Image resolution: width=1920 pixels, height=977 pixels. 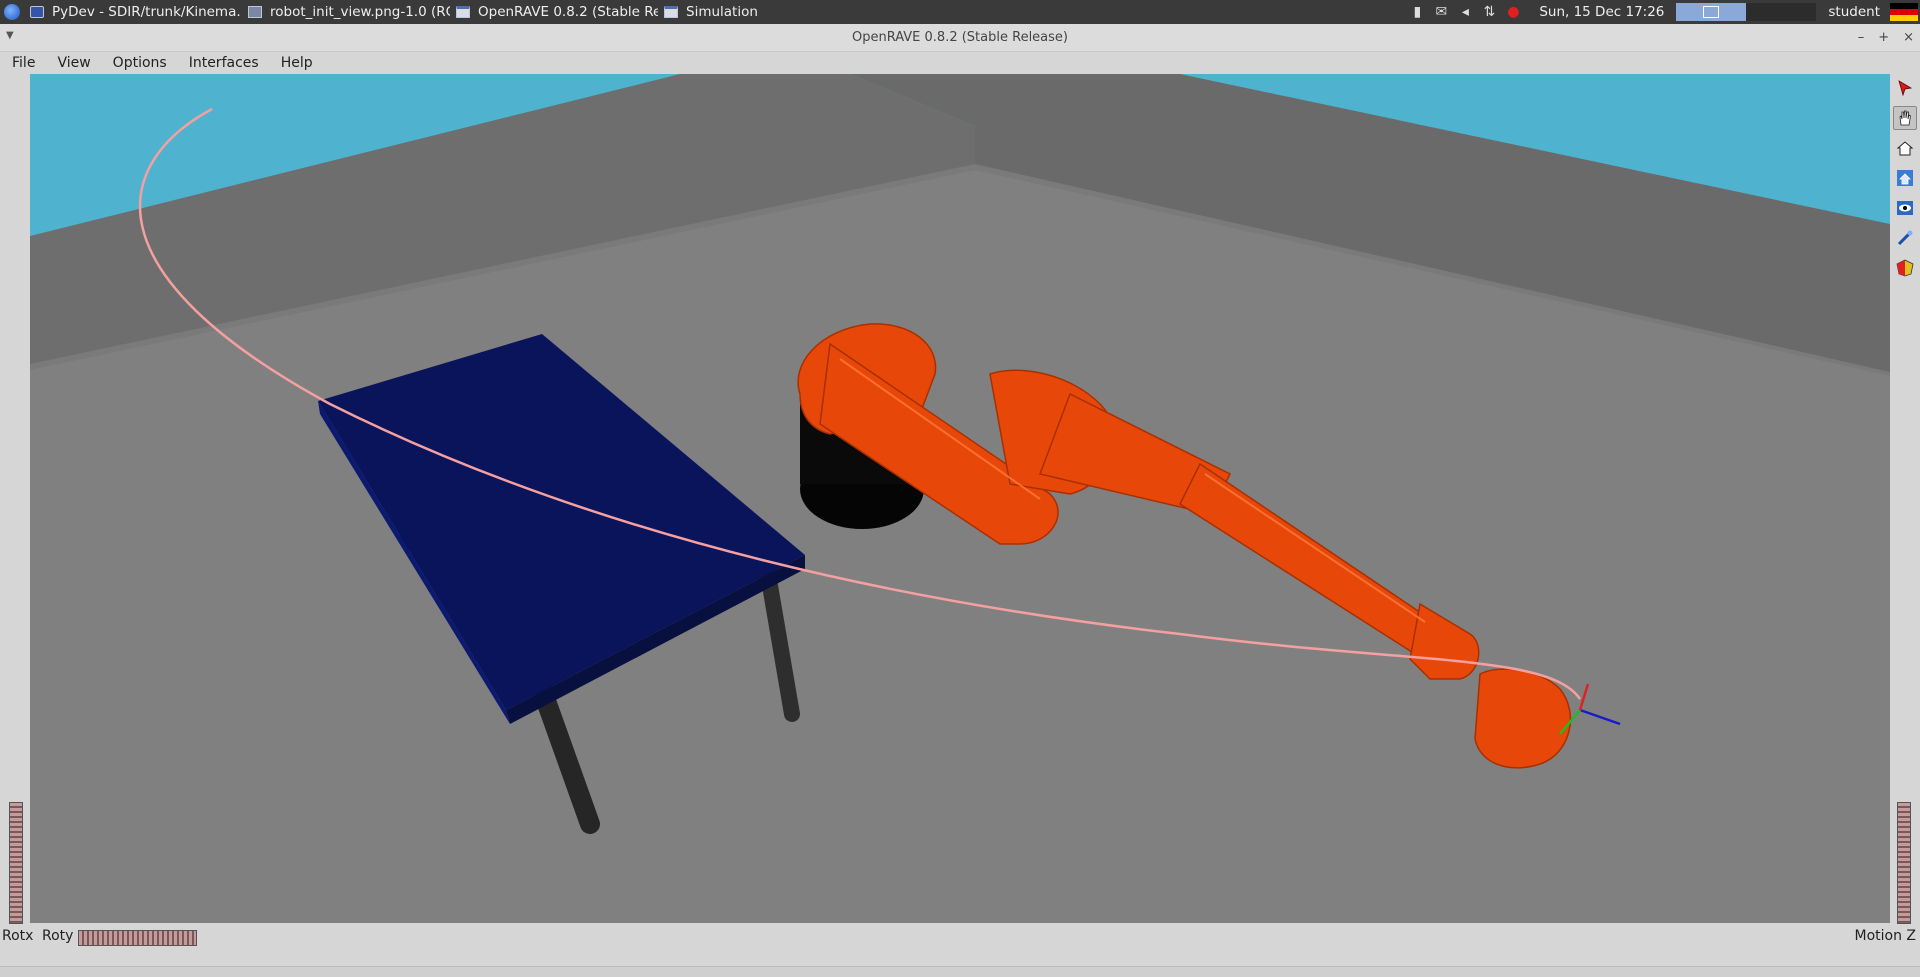 What do you see at coordinates (16, 863) in the screenshot?
I see `rotx-thumbwheel` at bounding box center [16, 863].